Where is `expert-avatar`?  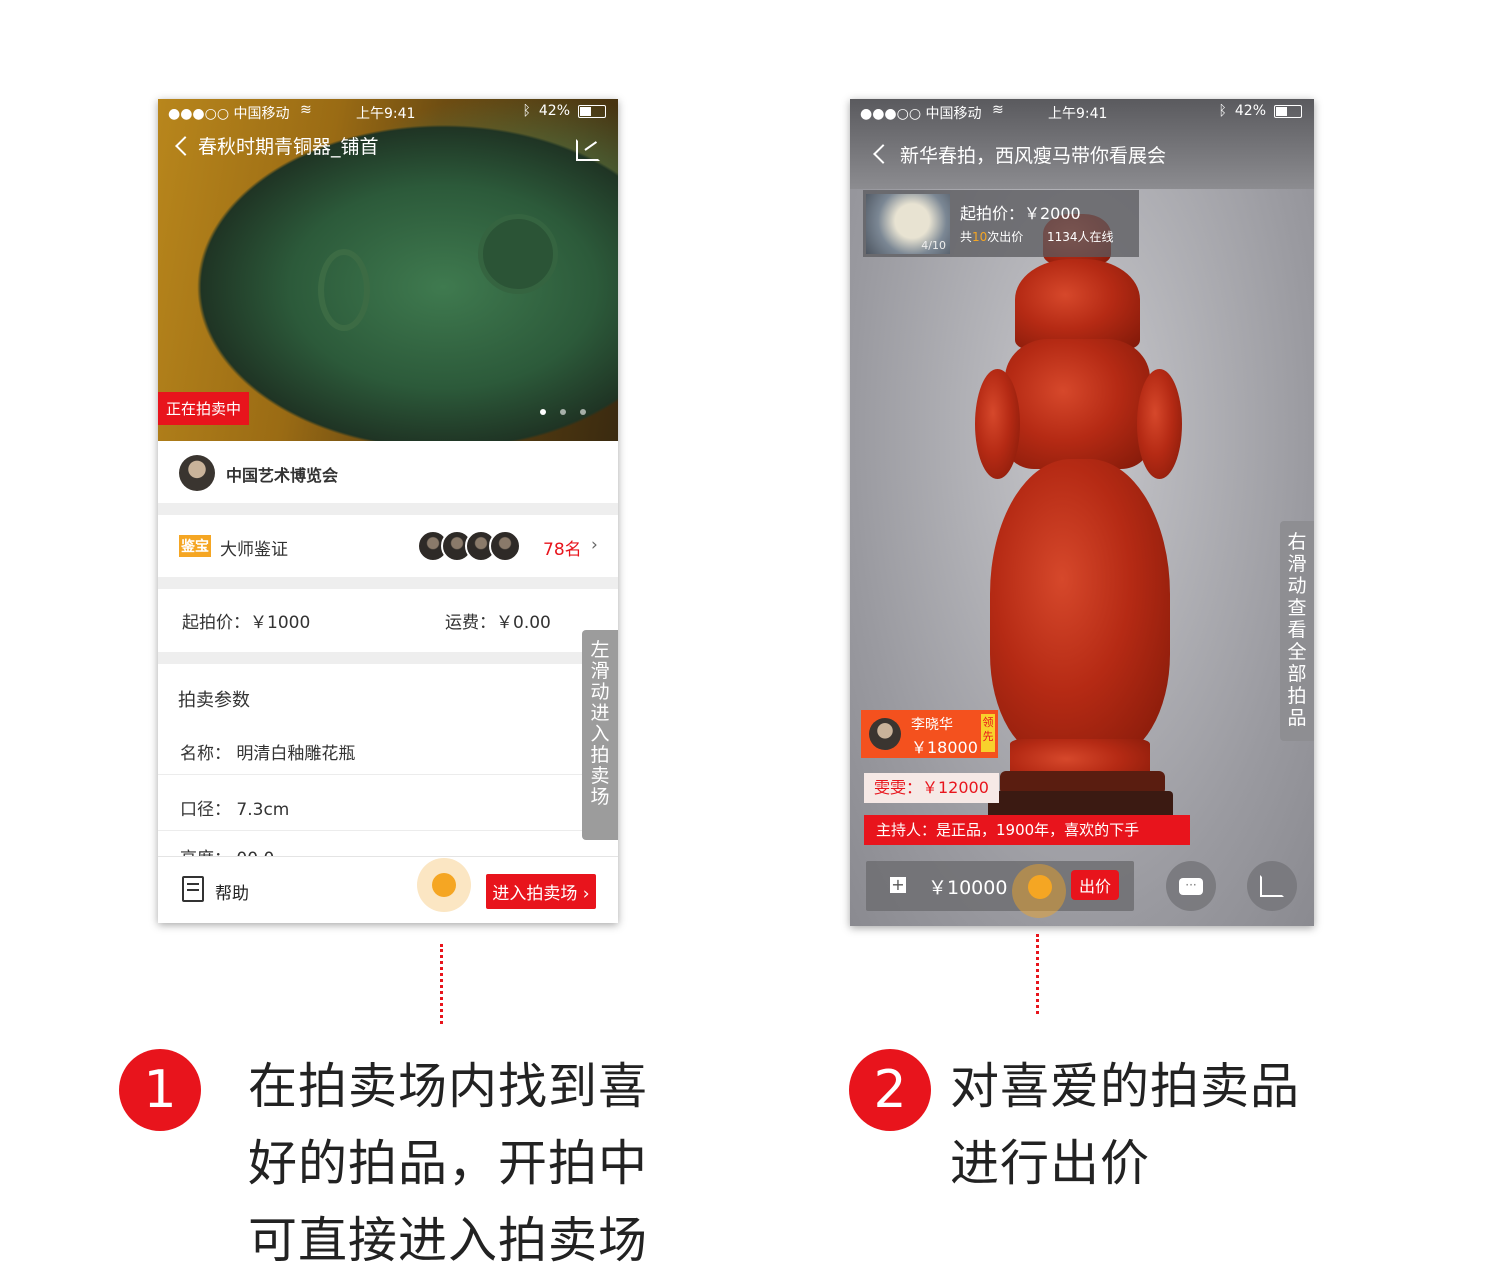 expert-avatar is located at coordinates (505, 546).